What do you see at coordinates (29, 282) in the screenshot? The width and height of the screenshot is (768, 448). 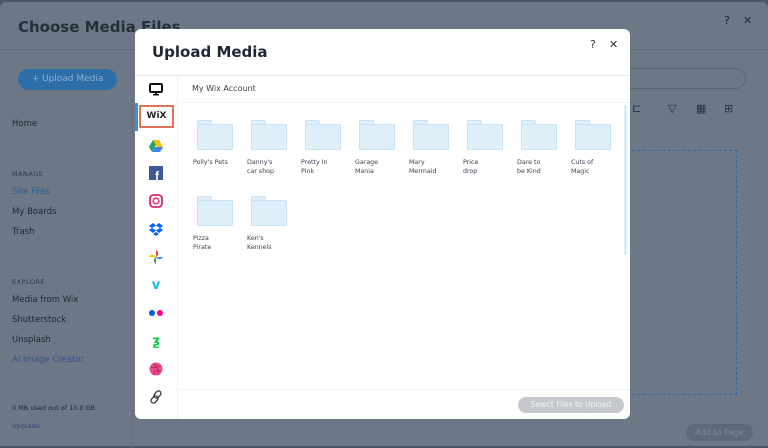 I see `explore-heading: EXPLORE` at bounding box center [29, 282].